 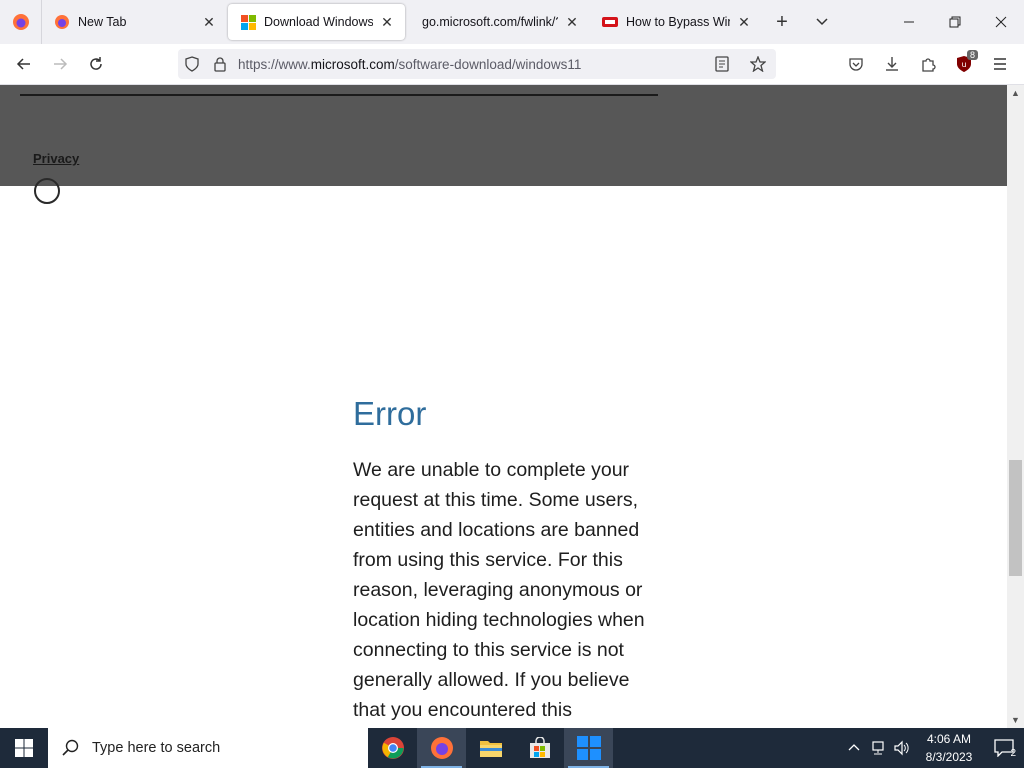 I want to click on clock-date: 8/3/2023, so click(x=949, y=757).